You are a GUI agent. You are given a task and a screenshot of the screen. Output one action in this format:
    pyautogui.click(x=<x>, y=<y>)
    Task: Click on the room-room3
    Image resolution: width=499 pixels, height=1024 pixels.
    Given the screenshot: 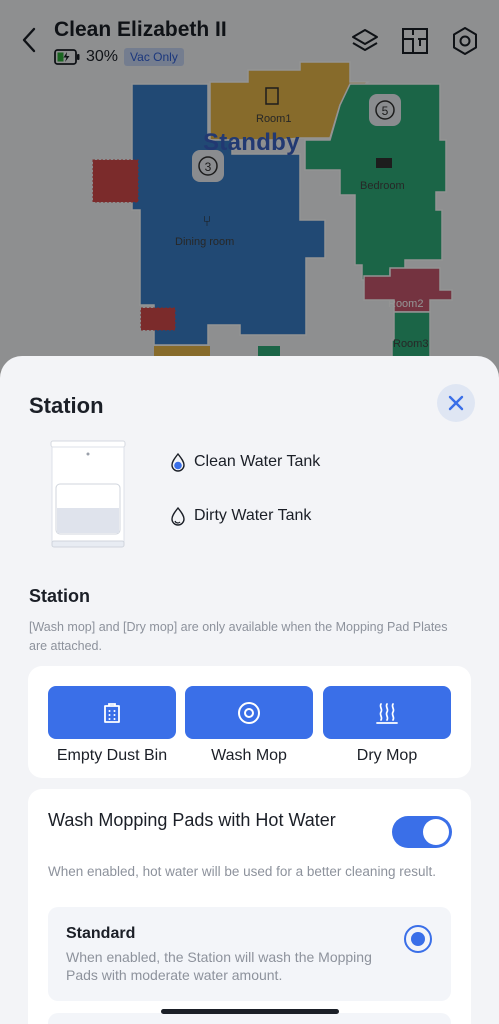 What is the action you would take?
    pyautogui.click(x=411, y=335)
    